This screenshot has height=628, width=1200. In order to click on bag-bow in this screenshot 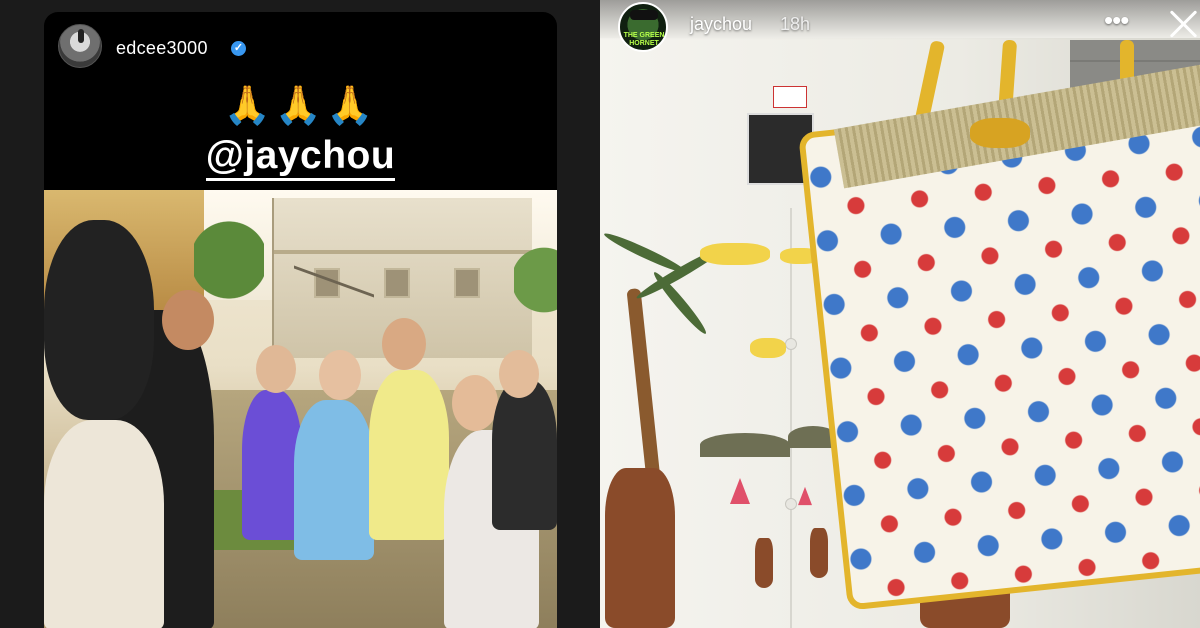, I will do `click(1000, 133)`.